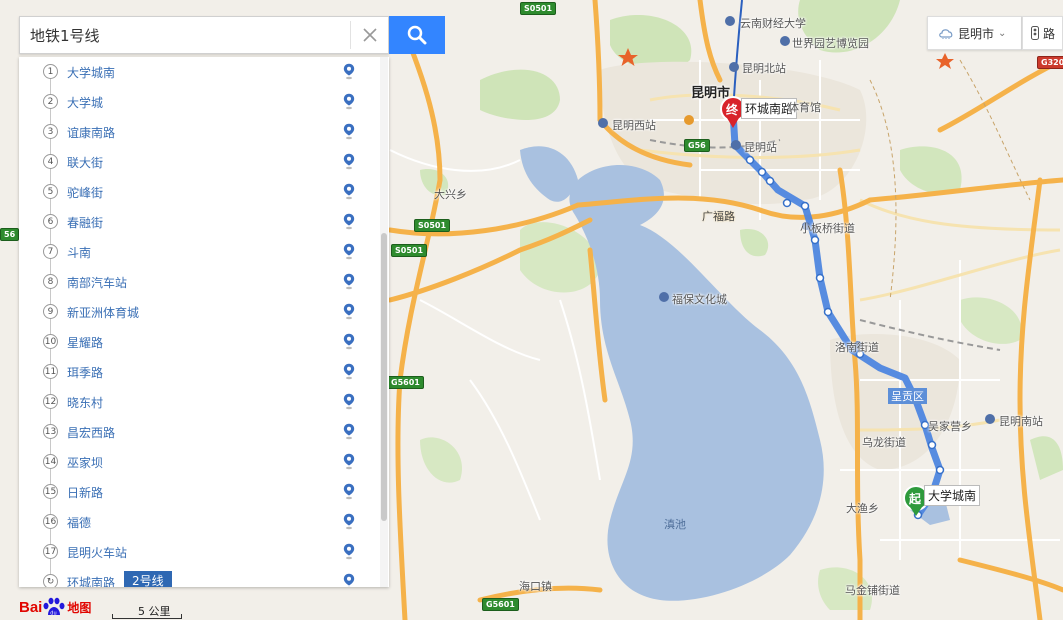  Describe the element at coordinates (147, 611) in the screenshot. I see `map-scale: 5 公里` at that location.